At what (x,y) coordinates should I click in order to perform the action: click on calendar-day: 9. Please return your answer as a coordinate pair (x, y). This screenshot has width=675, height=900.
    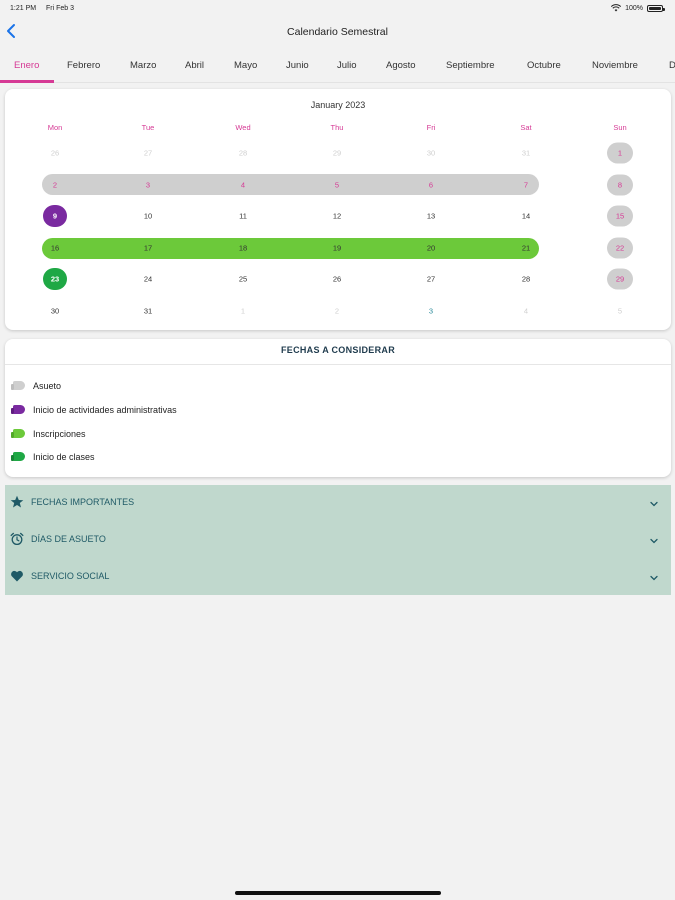
    Looking at the image, I should click on (55, 216).